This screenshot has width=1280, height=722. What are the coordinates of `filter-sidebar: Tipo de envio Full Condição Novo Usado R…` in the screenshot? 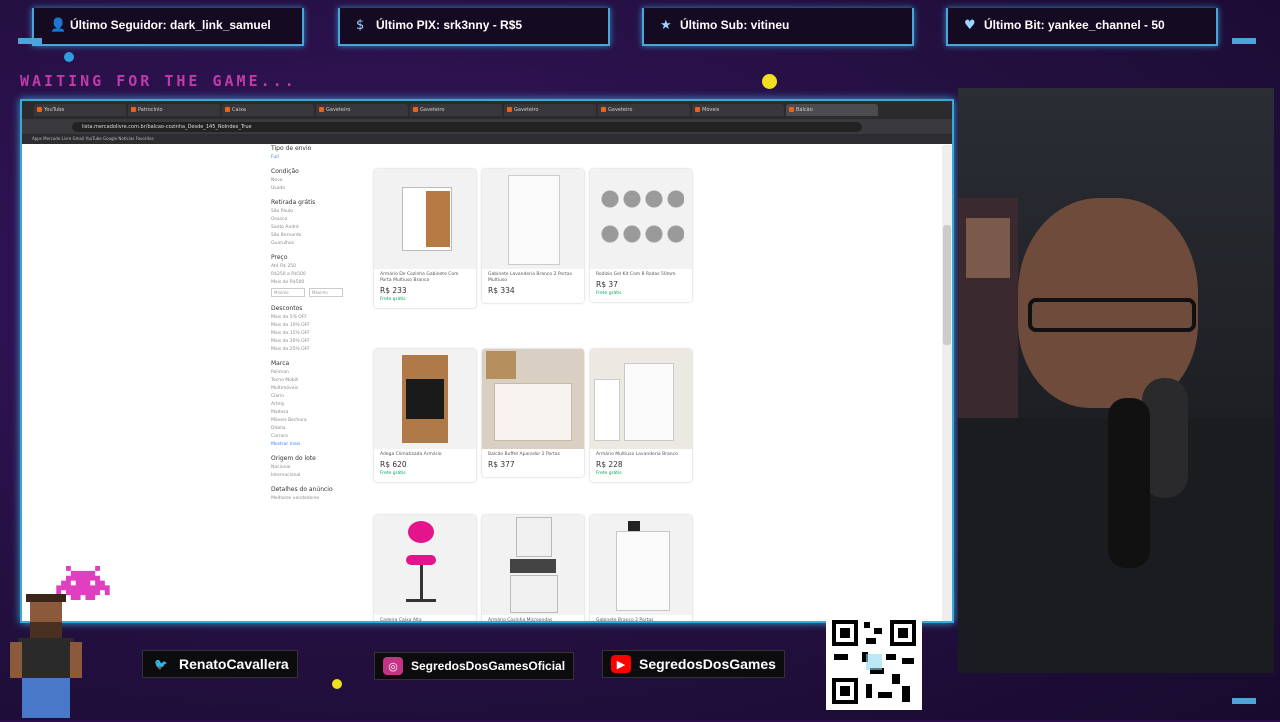 It's located at (321, 327).